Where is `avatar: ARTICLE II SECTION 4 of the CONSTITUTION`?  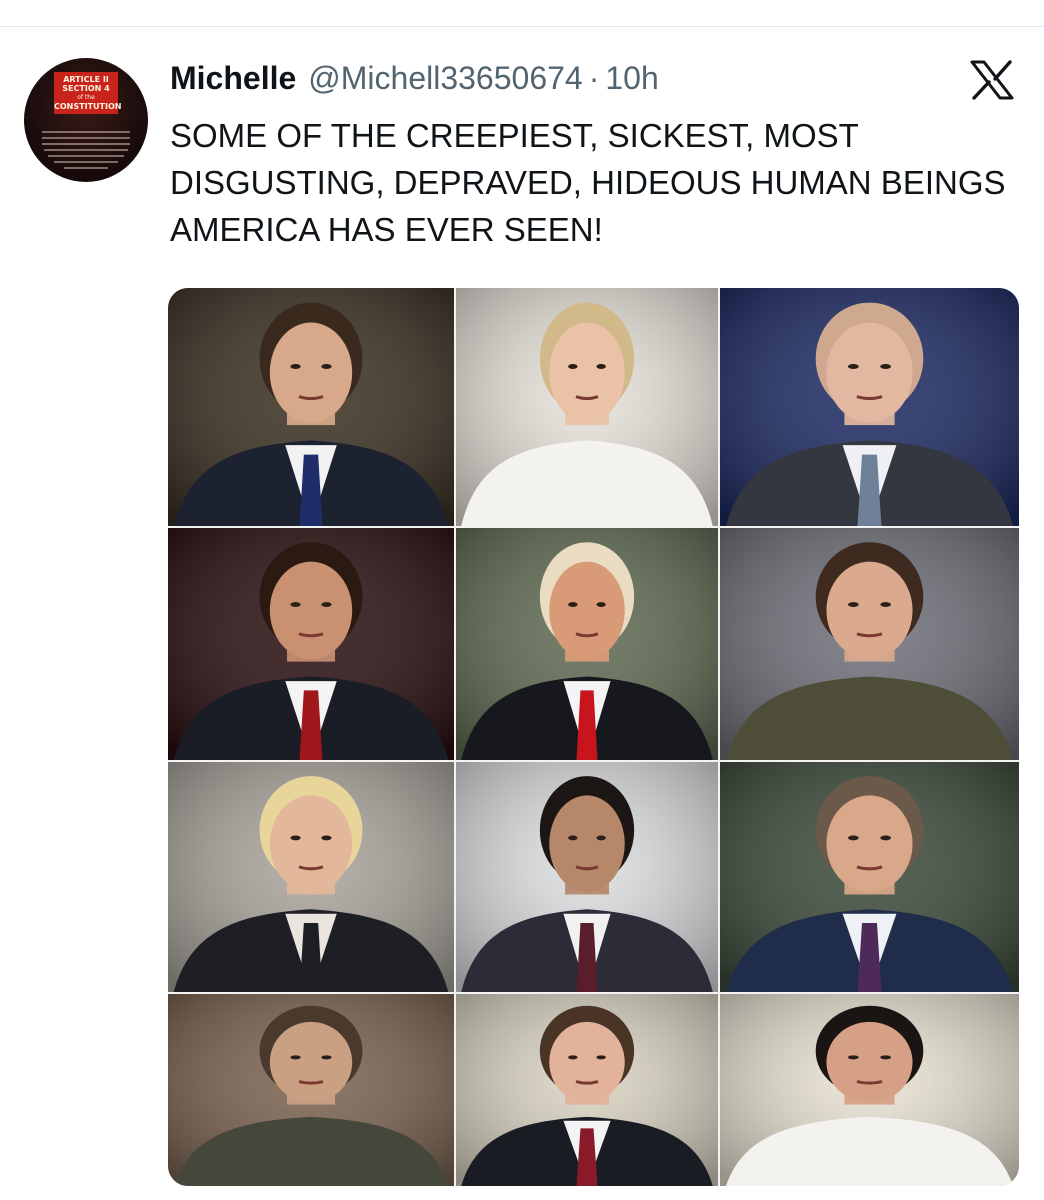
avatar: ARTICLE II SECTION 4 of the CONSTITUTION is located at coordinates (86, 120).